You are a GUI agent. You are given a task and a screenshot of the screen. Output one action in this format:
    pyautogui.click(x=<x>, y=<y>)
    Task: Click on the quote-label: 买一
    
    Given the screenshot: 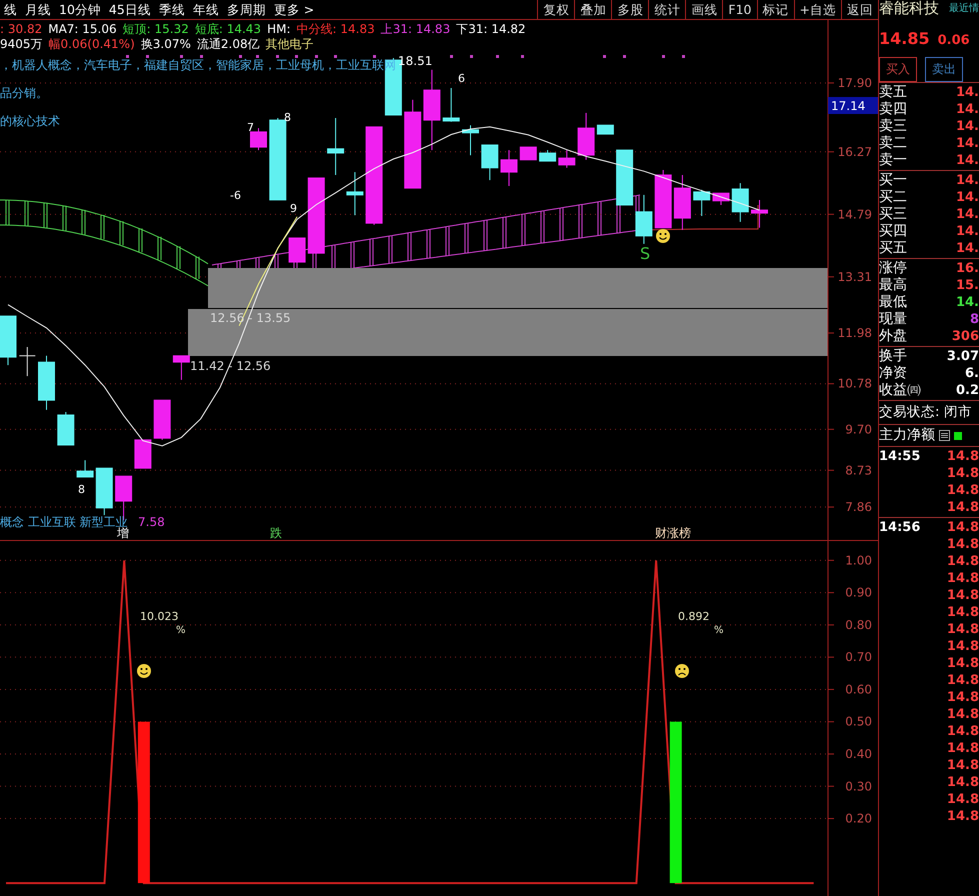 What is the action you would take?
    pyautogui.click(x=893, y=180)
    